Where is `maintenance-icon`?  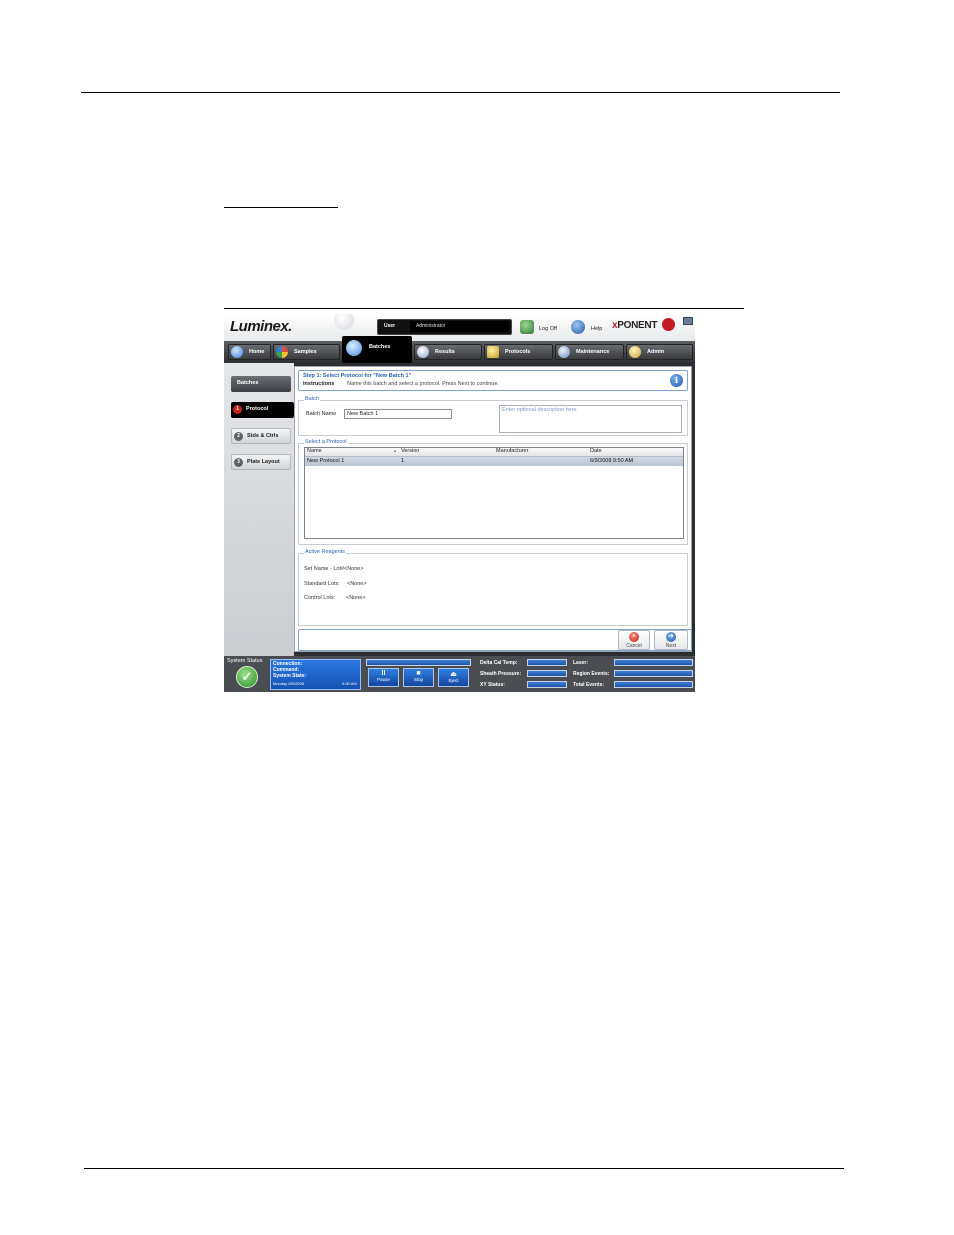
maintenance-icon is located at coordinates (564, 352).